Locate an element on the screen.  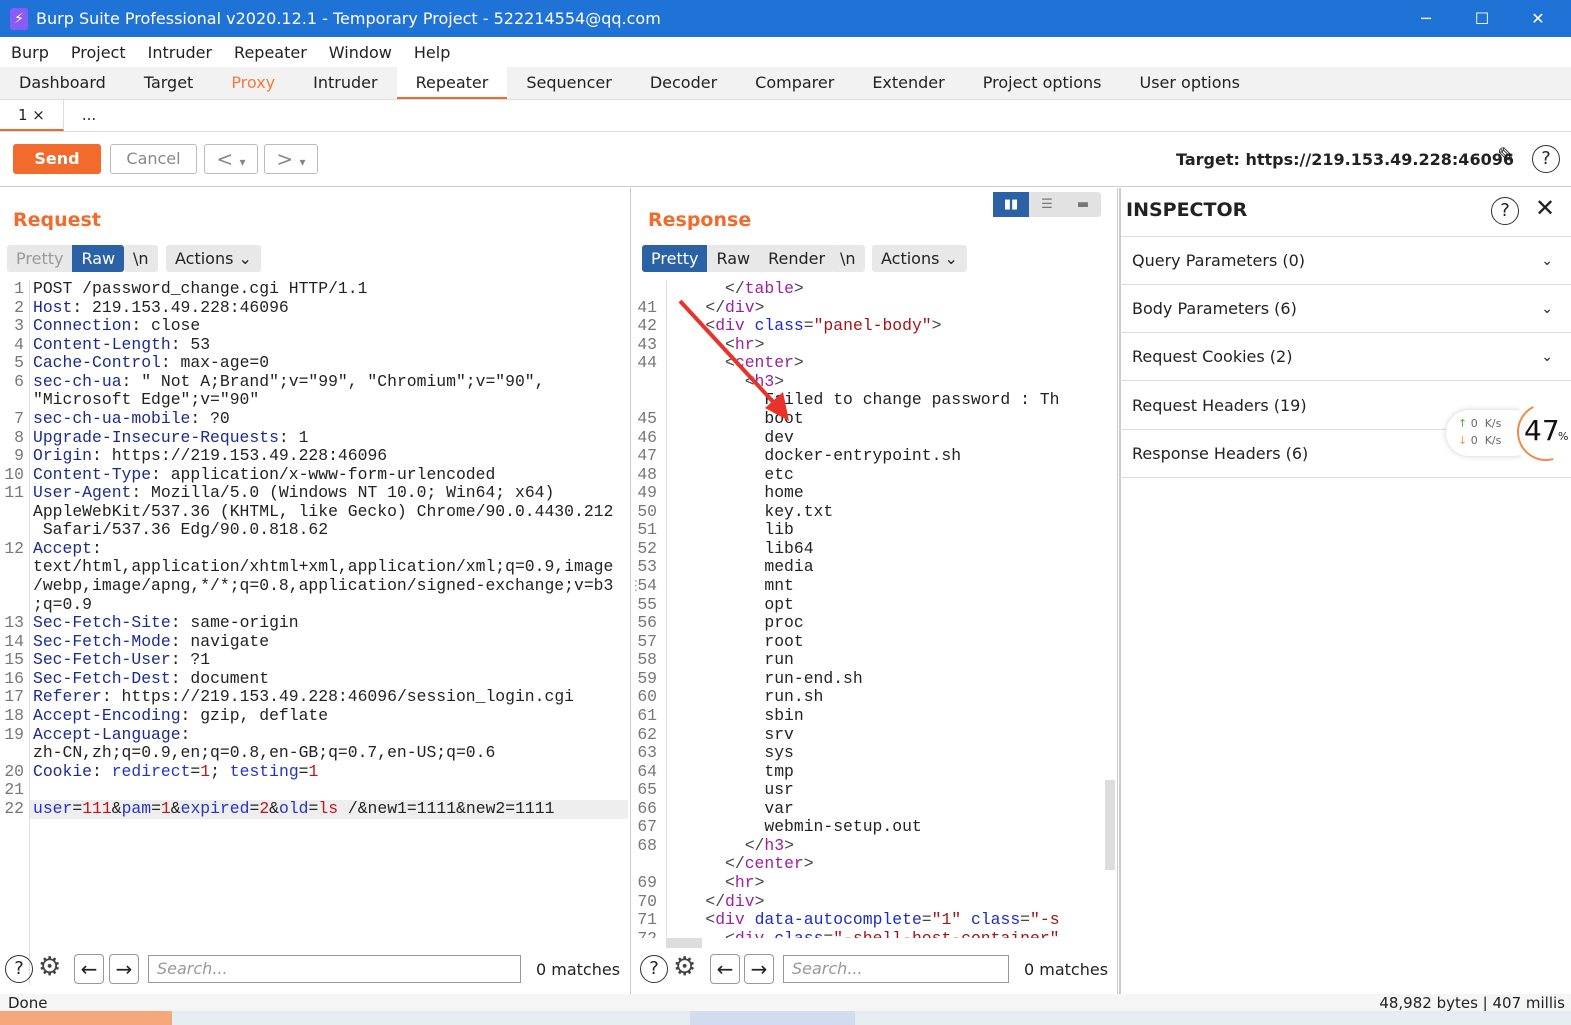
request-raw-button: Raw is located at coordinates (98, 258).